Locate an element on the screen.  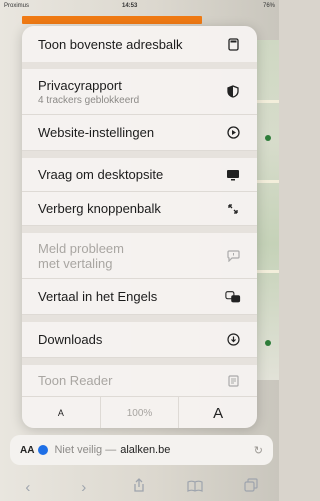
menu-item-label: Meld probleem is located at coordinates (81, 248).